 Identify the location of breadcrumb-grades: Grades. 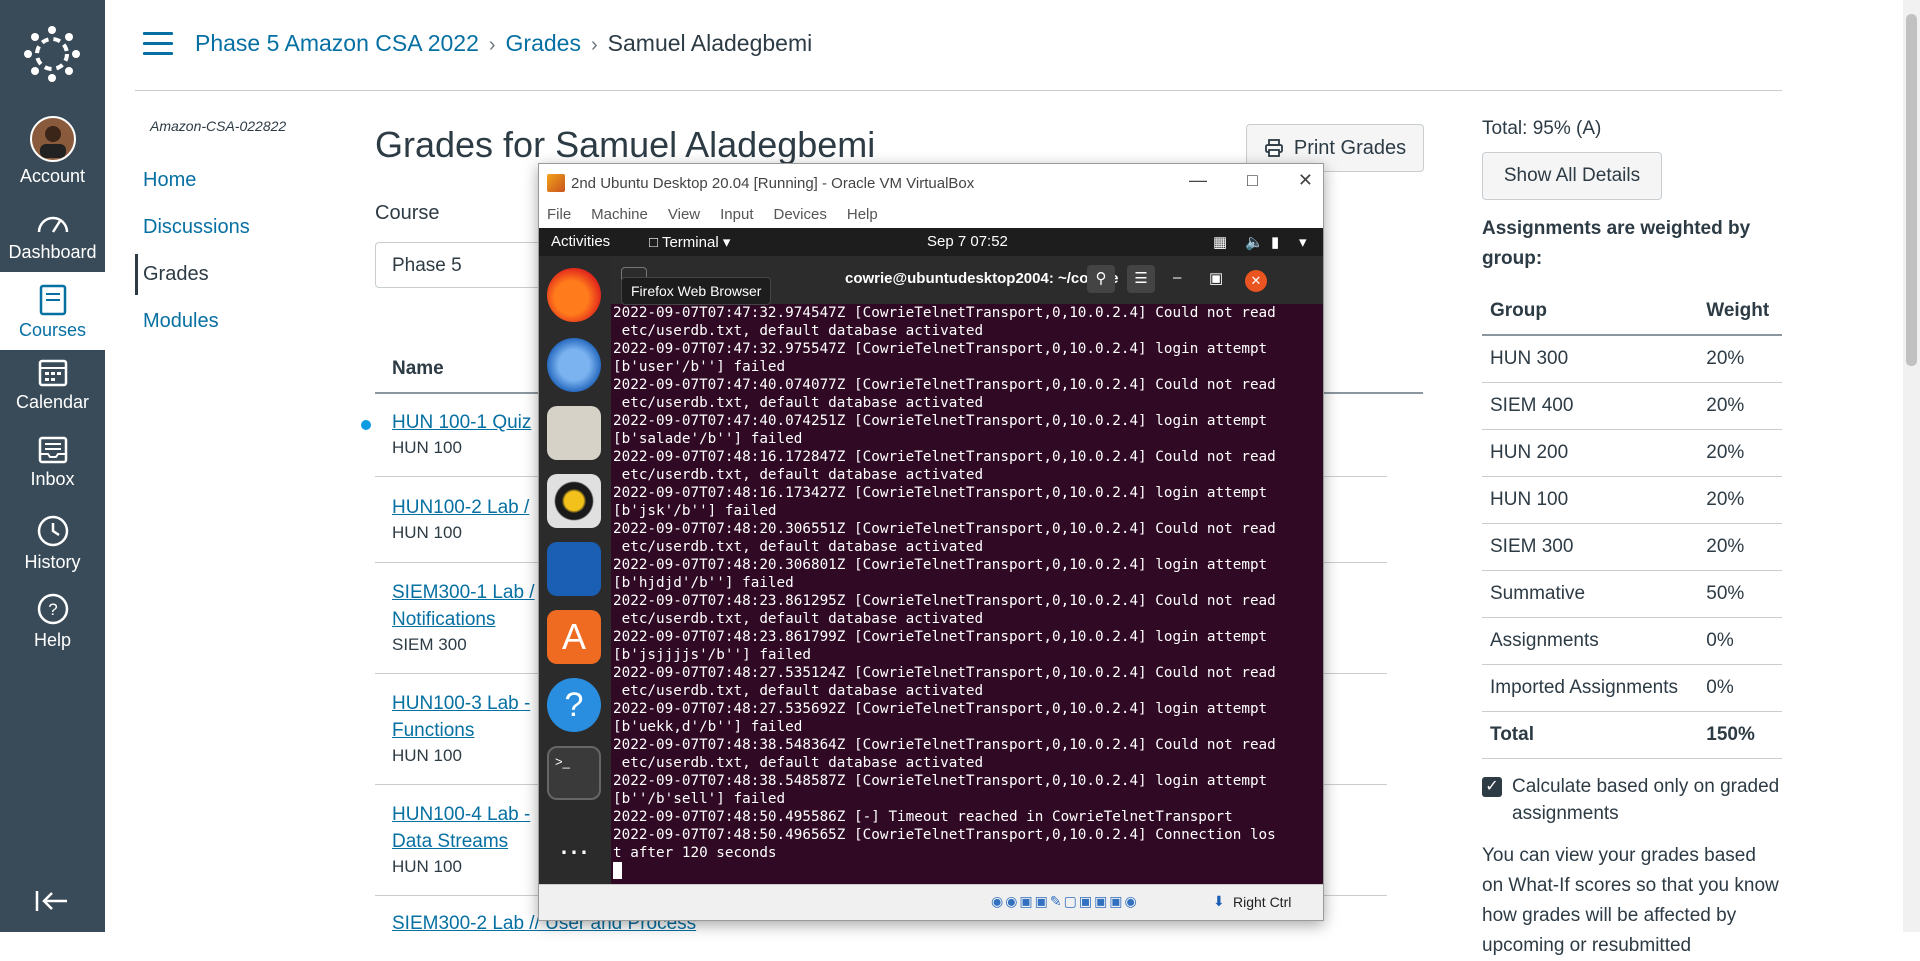
(543, 43).